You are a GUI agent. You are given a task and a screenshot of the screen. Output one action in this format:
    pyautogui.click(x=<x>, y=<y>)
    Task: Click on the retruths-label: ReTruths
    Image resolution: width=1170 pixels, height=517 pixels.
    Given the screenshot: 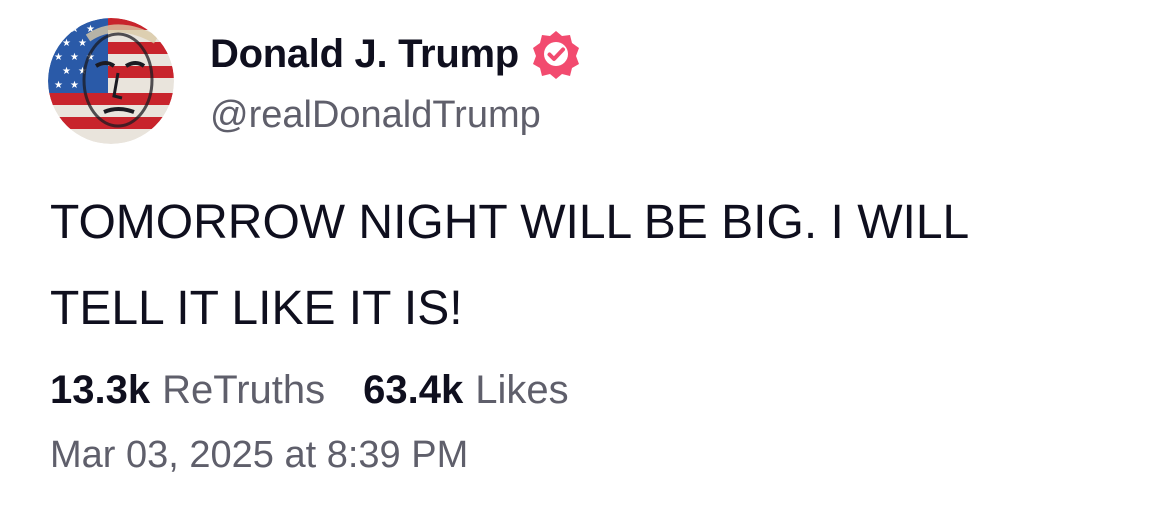 What is the action you would take?
    pyautogui.click(x=244, y=390)
    